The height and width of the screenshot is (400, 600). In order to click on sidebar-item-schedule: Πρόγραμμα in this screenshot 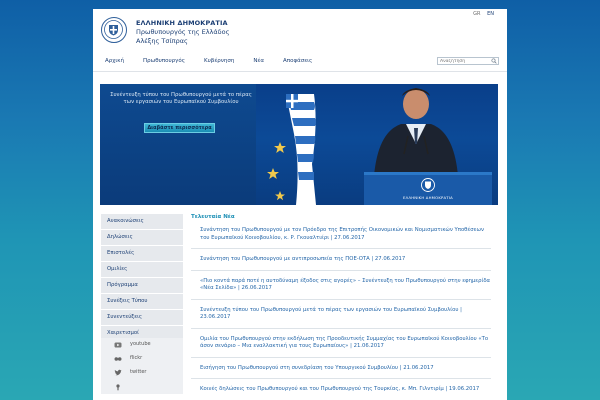, I will do `click(142, 286)`.